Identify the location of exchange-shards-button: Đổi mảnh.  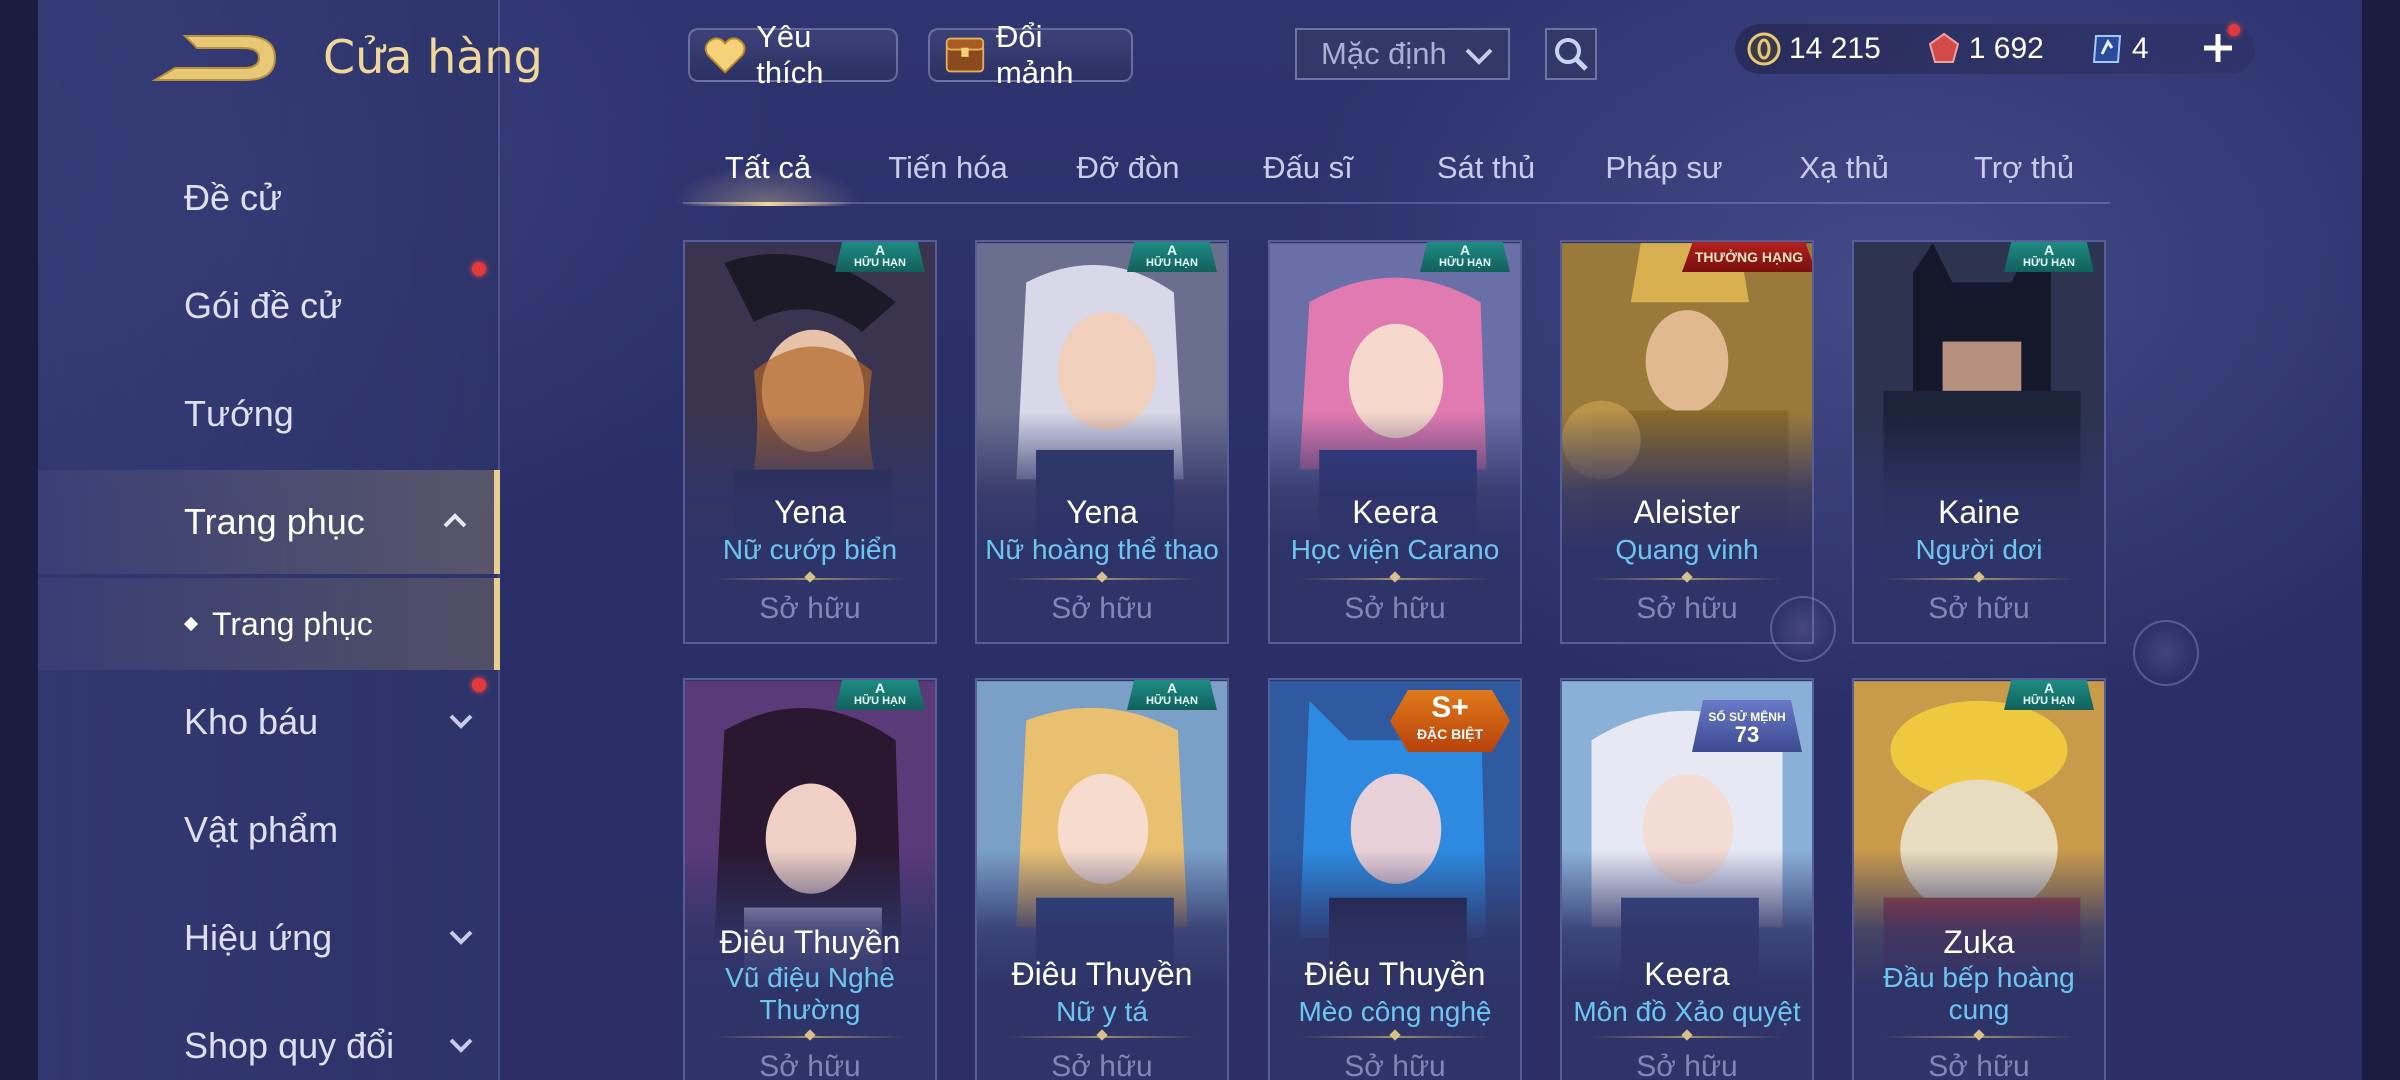
(1030, 54).